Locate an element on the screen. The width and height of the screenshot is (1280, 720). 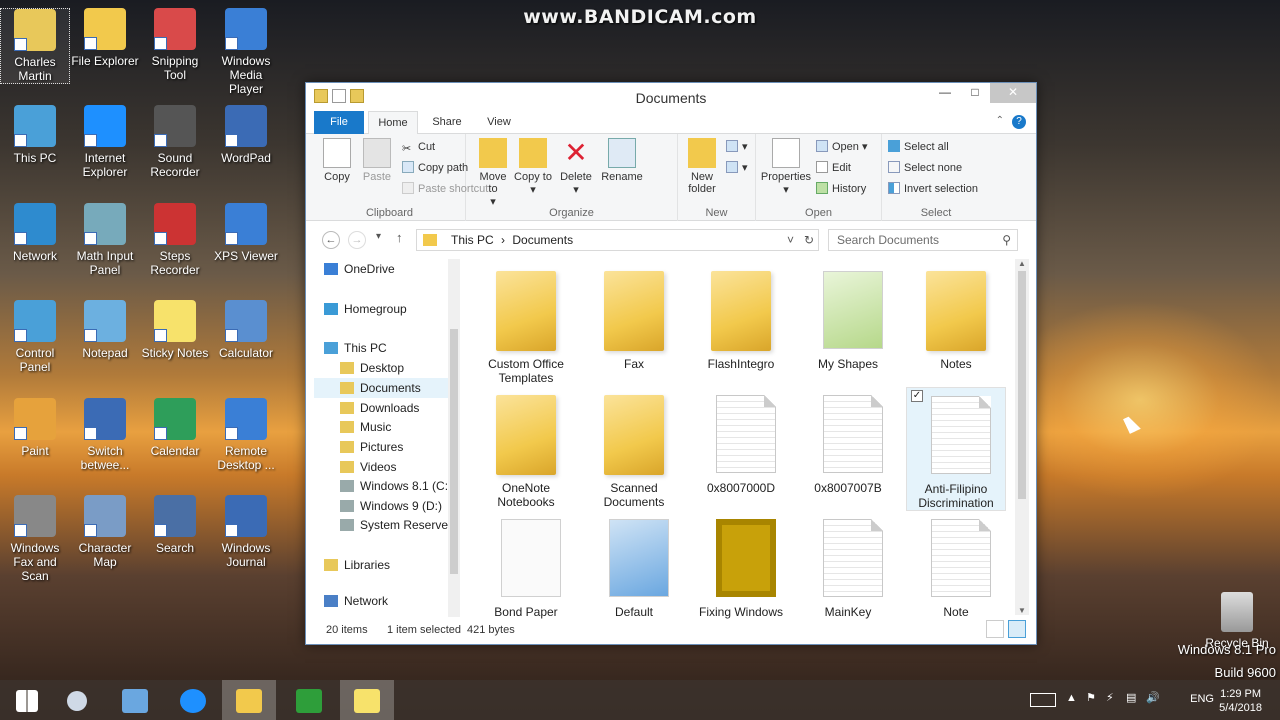
desktop-icon: Notepad is located at coordinates (105, 330).